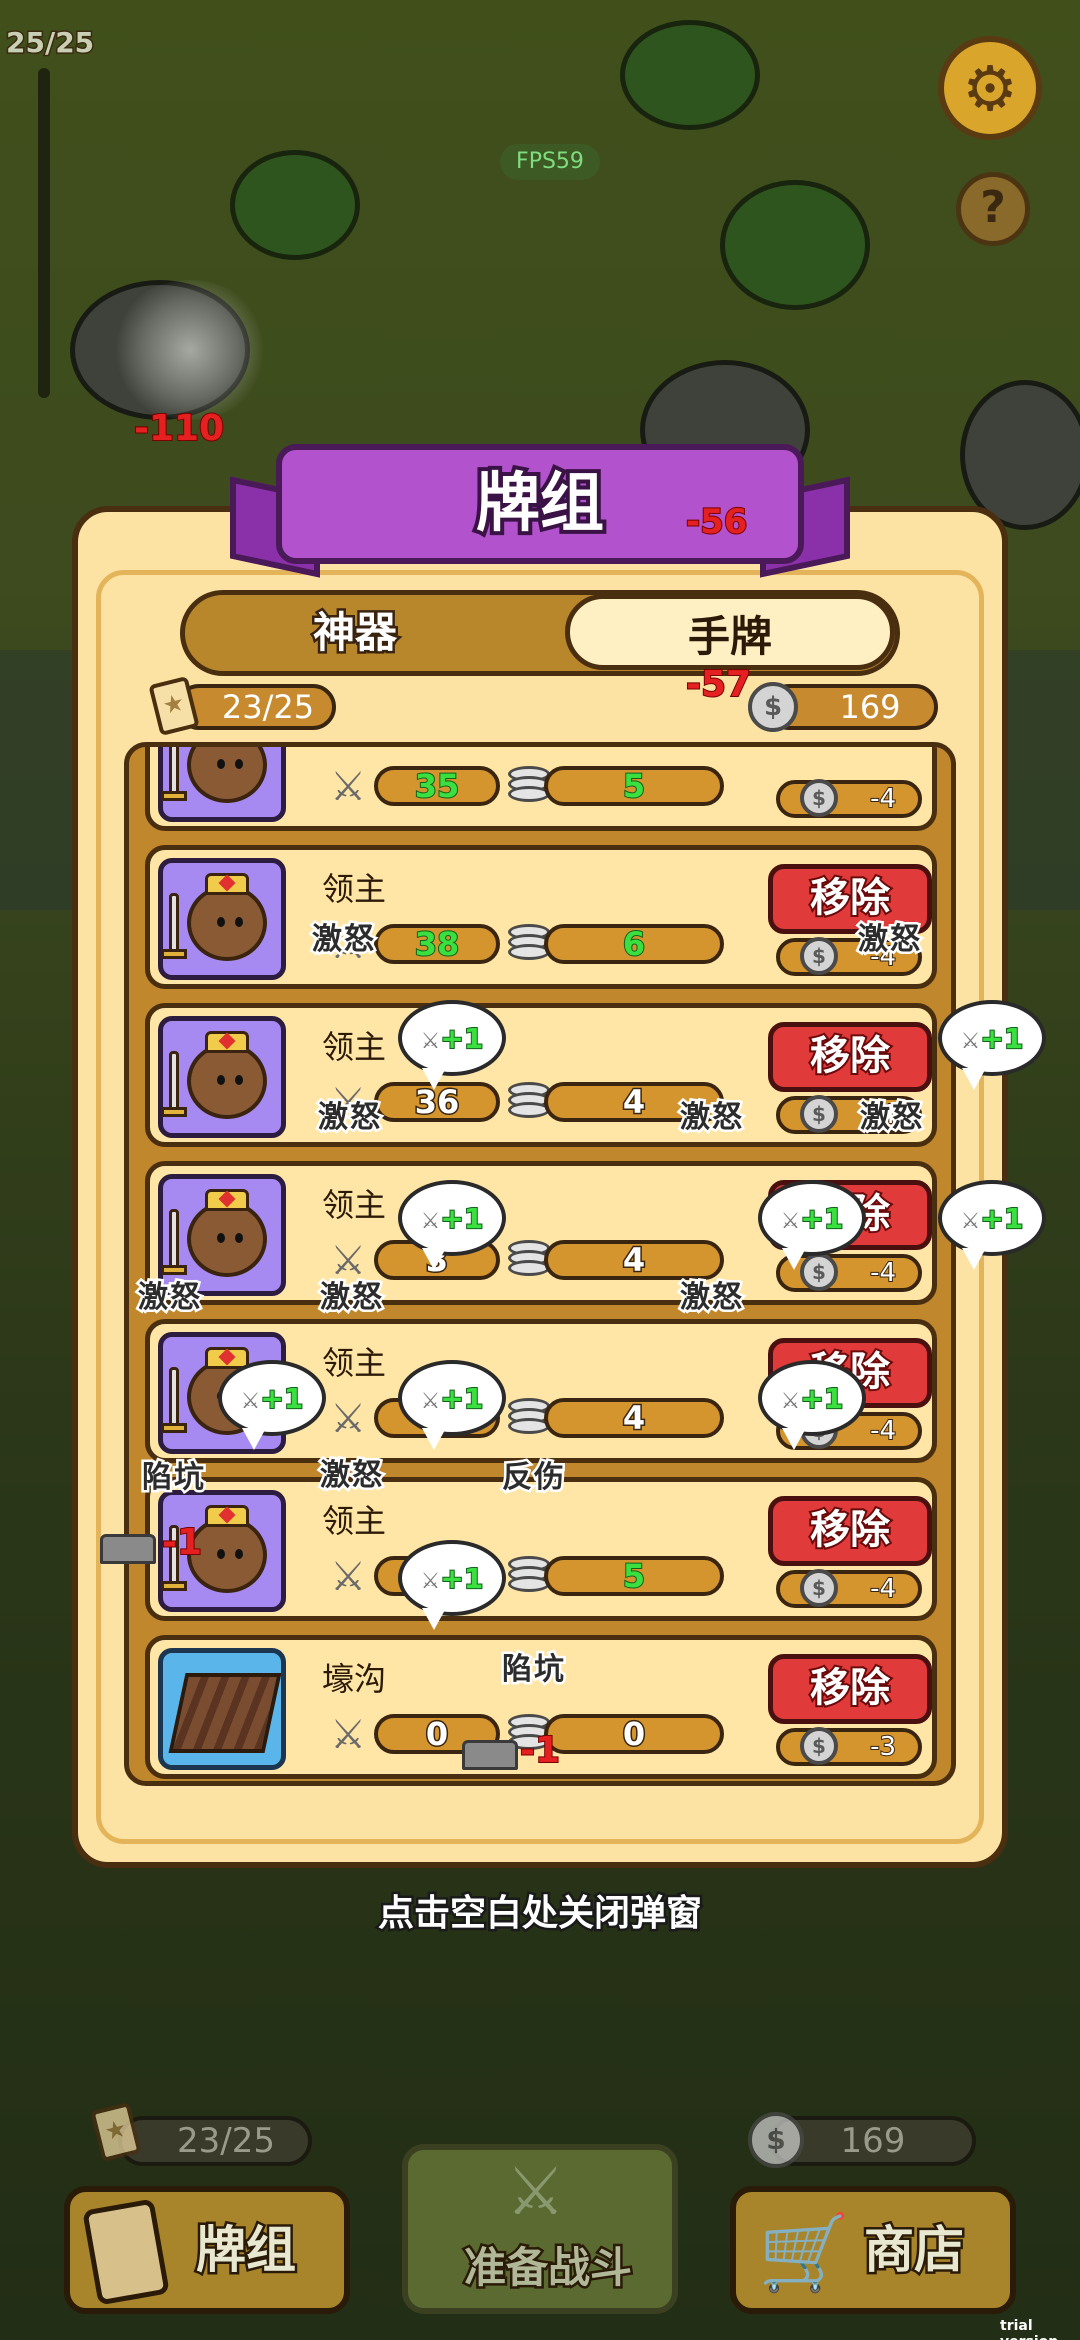  What do you see at coordinates (355, 633) in the screenshot?
I see `tab-artifacts: 神器` at bounding box center [355, 633].